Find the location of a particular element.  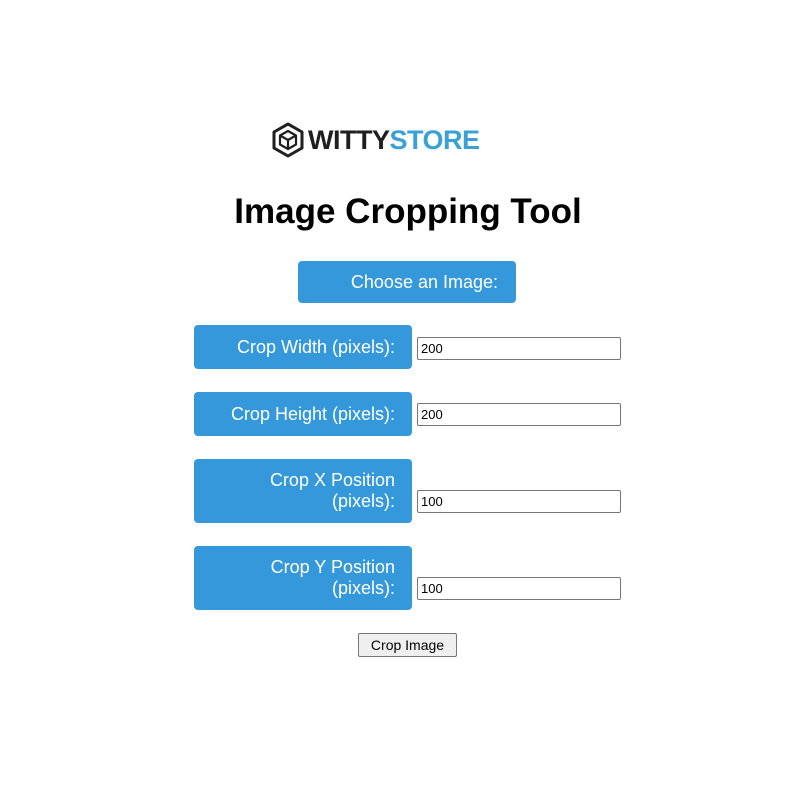

page-title: Image Cropping Tool is located at coordinates (408, 211).